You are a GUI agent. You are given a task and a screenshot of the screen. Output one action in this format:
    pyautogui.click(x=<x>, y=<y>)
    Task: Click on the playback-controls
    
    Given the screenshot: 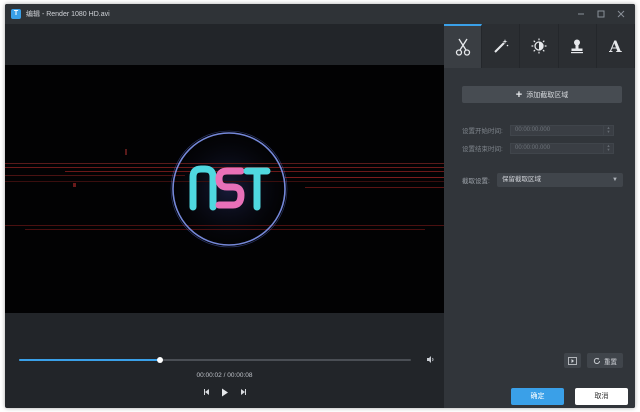 What is the action you would take?
    pyautogui.click(x=224, y=392)
    